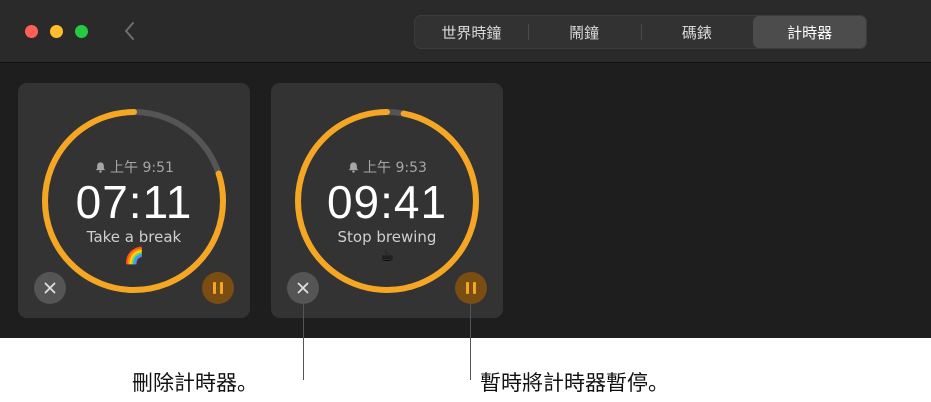 Image resolution: width=931 pixels, height=402 pixels. I want to click on zoom-window-button, so click(81, 31).